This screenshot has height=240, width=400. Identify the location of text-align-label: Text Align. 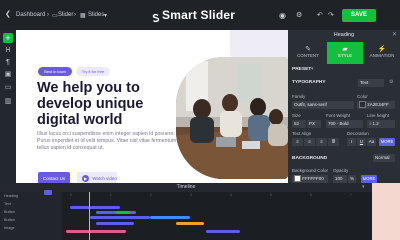
(302, 133).